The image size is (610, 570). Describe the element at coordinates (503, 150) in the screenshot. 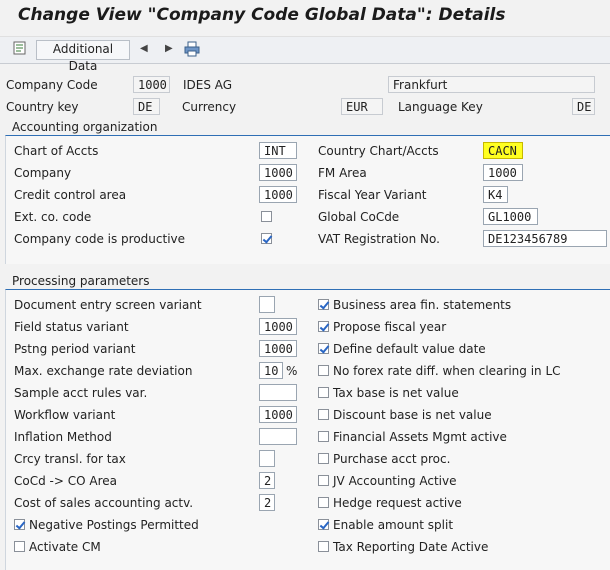

I see `country-chart-field: CACN` at that location.